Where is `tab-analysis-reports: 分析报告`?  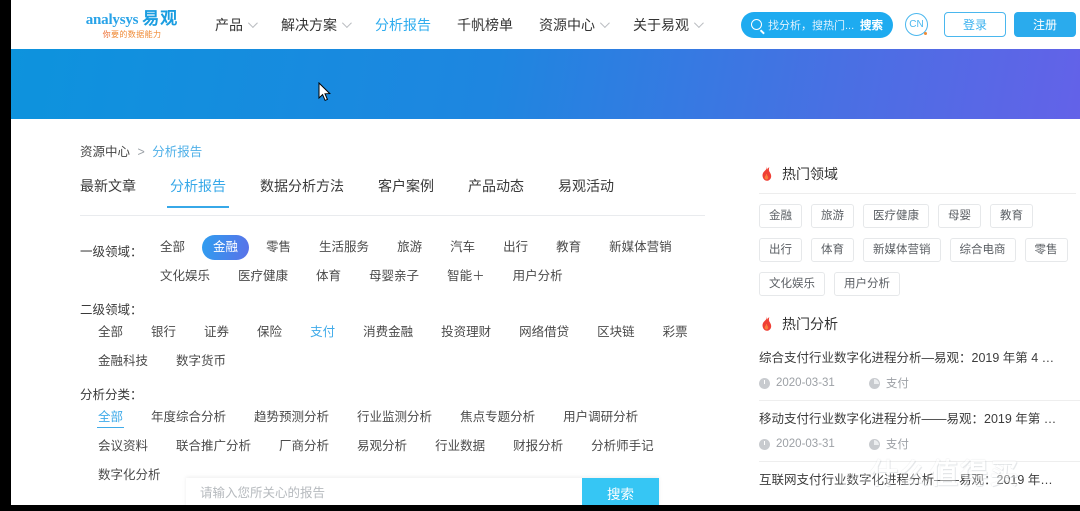
tab-analysis-reports: 分析报告 is located at coordinates (198, 192).